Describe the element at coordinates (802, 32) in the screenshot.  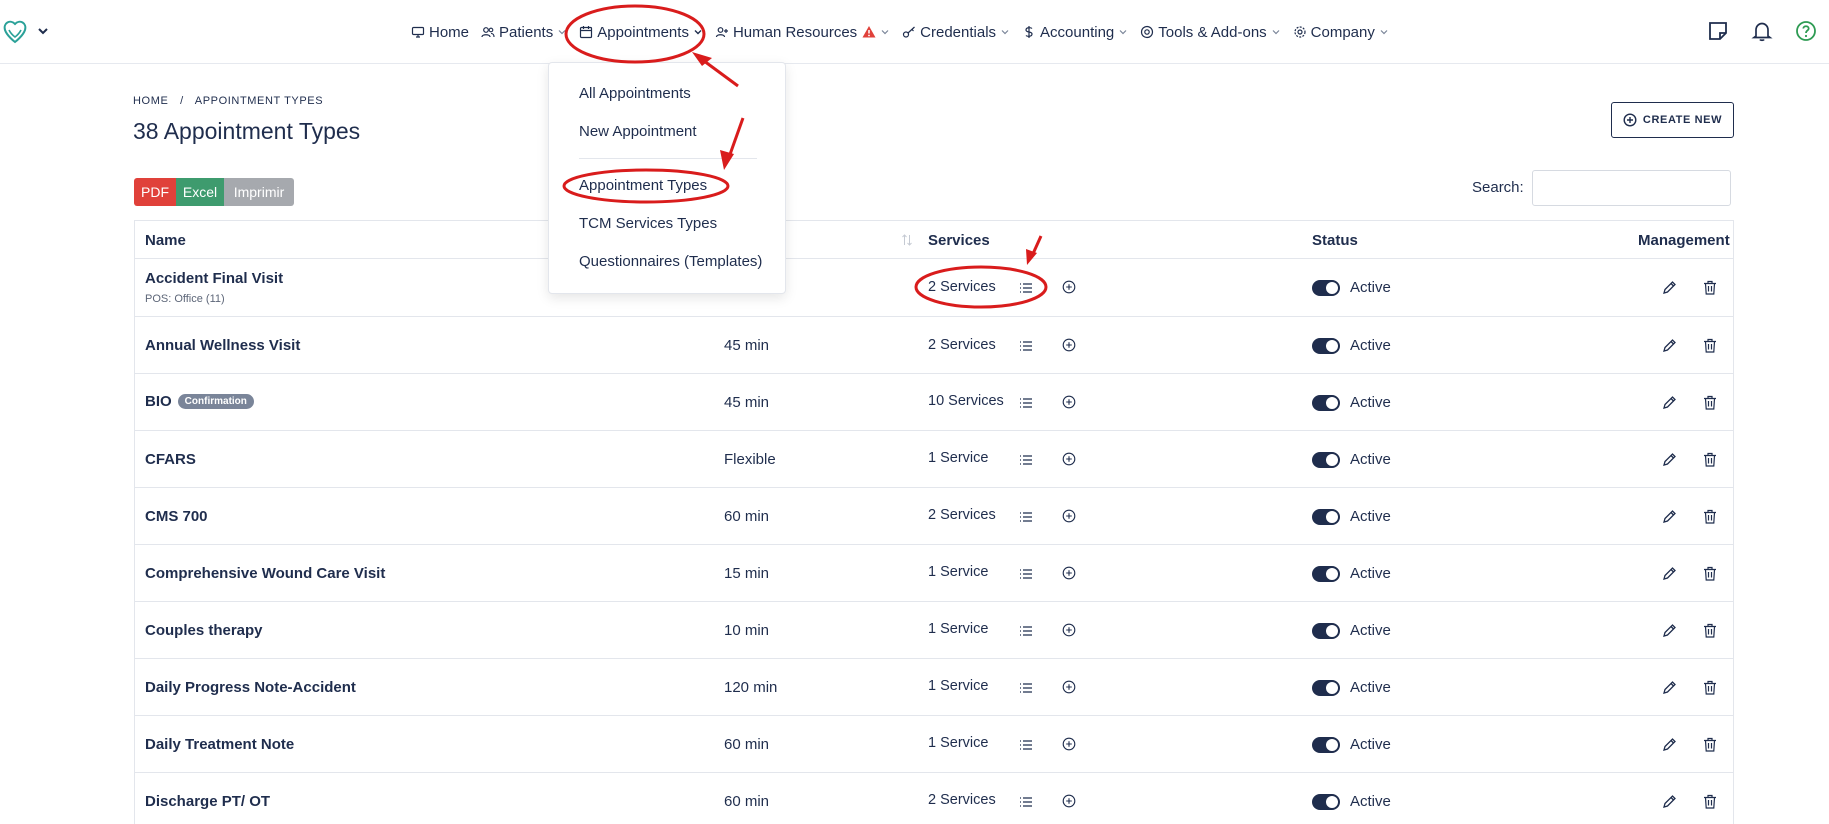
I see `nav-human-resources: Human Resources` at that location.